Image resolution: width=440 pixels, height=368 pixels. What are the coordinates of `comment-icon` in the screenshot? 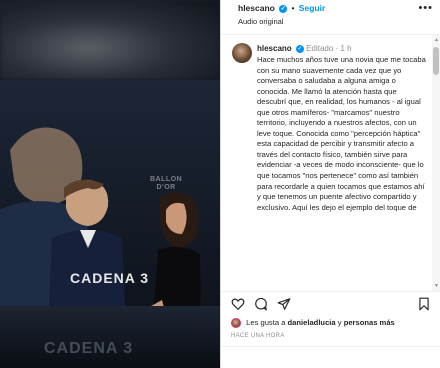 It's located at (261, 304).